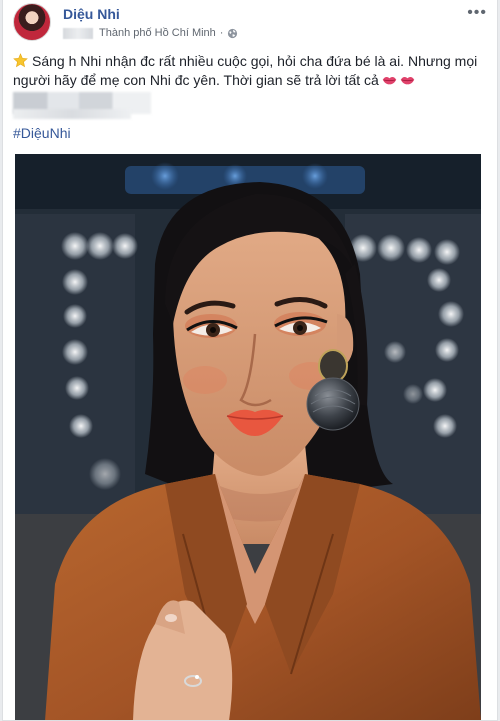 The width and height of the screenshot is (500, 721). Describe the element at coordinates (477, 13) in the screenshot. I see `more-options-icon: •••` at that location.